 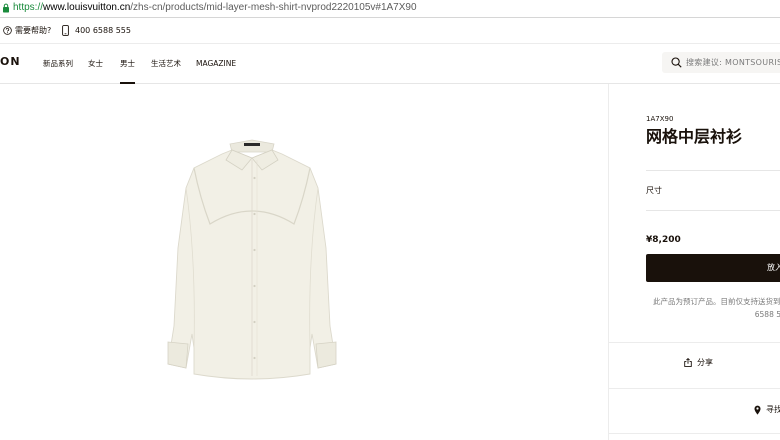 I want to click on search-box, so click(x=721, y=62).